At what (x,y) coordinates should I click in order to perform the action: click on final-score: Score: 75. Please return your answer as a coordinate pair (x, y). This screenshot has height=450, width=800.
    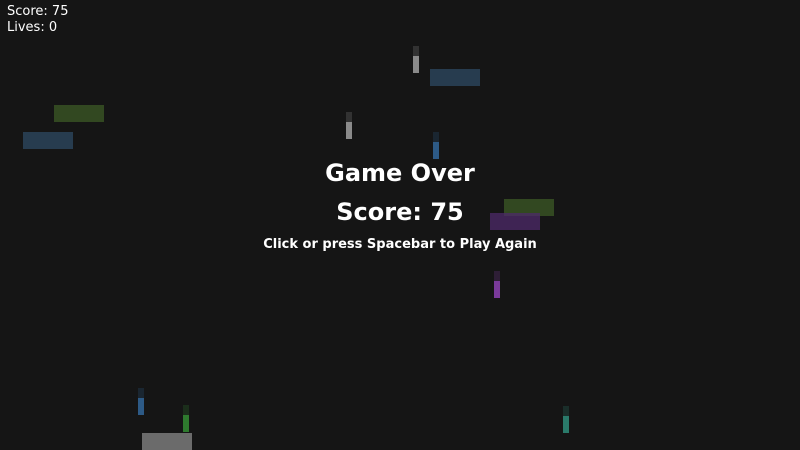
    Looking at the image, I should click on (400, 212).